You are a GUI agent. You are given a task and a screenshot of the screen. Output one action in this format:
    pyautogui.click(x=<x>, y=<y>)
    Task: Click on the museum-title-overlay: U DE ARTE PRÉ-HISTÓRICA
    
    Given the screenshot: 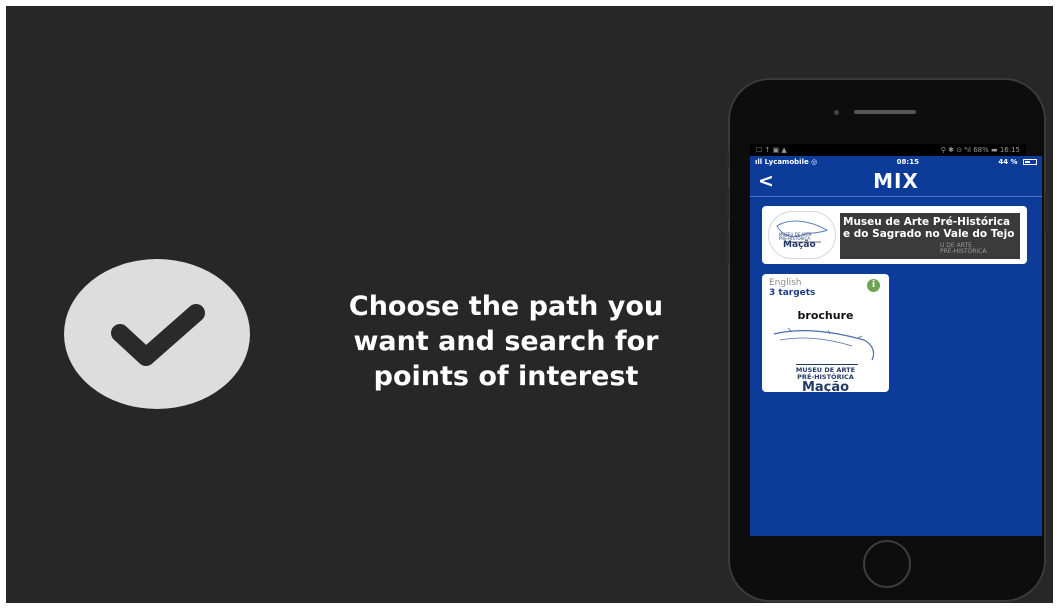 What is the action you would take?
    pyautogui.click(x=963, y=248)
    